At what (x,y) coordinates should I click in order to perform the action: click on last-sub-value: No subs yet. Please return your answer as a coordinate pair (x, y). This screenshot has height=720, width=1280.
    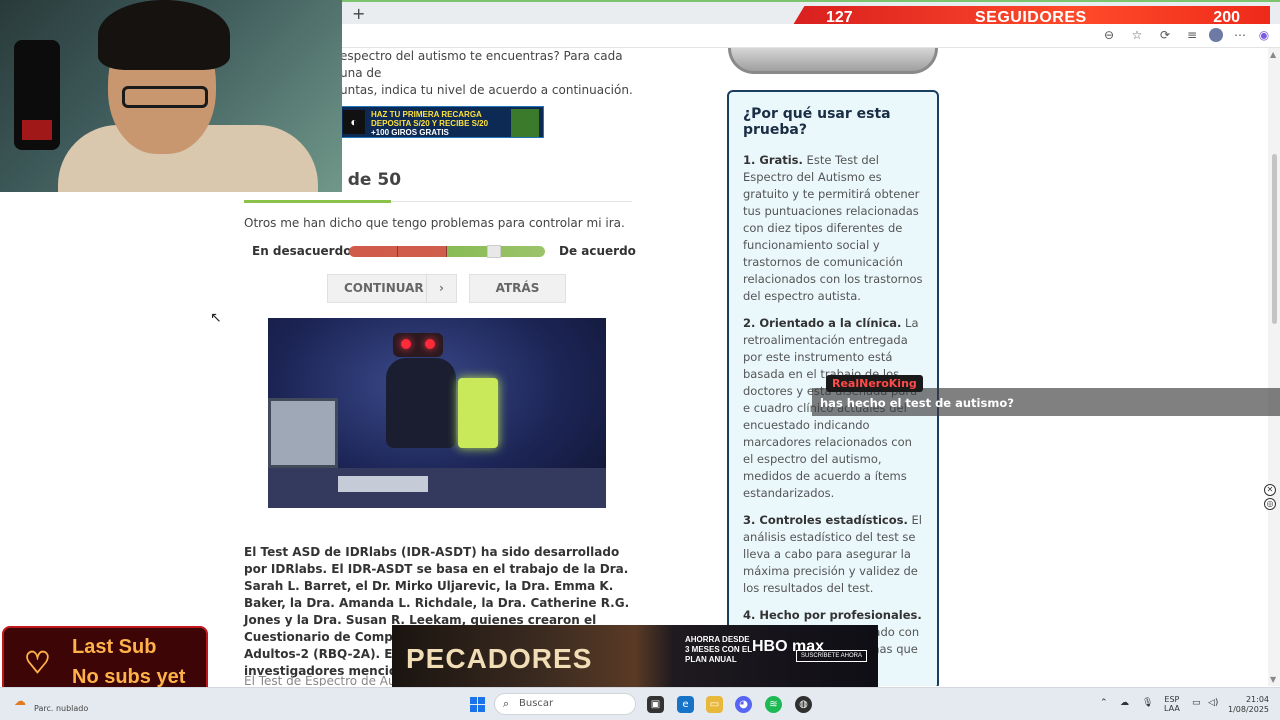
    Looking at the image, I should click on (129, 677).